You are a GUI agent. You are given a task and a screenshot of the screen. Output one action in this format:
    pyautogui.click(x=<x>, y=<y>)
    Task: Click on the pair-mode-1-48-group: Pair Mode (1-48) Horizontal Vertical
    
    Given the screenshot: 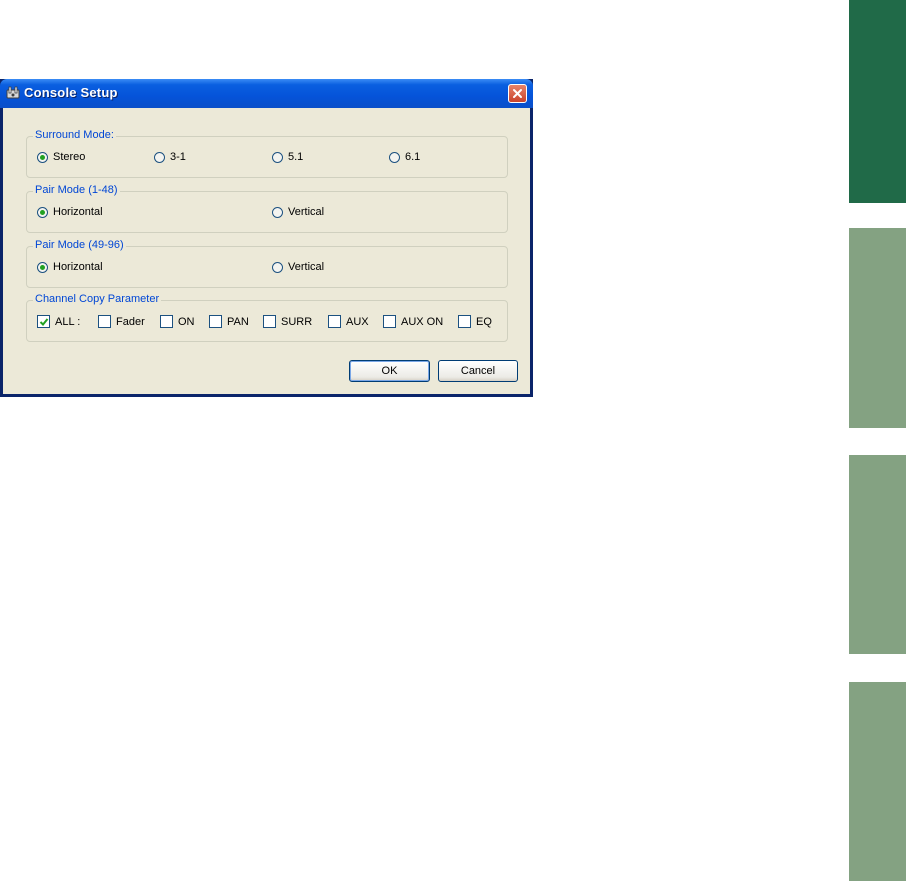 What is the action you would take?
    pyautogui.click(x=267, y=208)
    